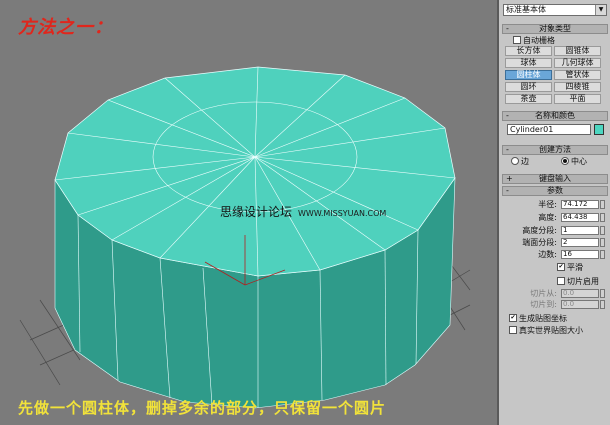 The width and height of the screenshot is (610, 425). What do you see at coordinates (565, 160) in the screenshot?
I see `radio-dot-selected` at bounding box center [565, 160].